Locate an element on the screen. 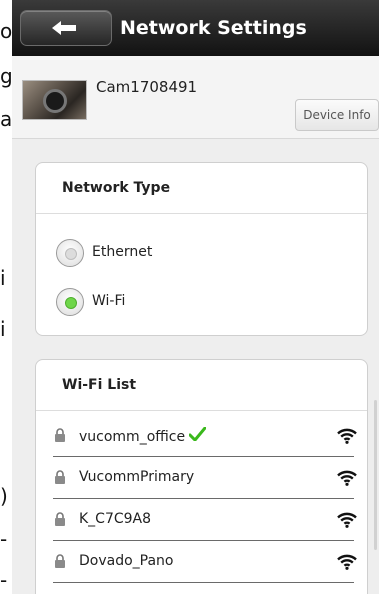 Image resolution: width=379 pixels, height=594 pixels. wifi-network-item: Dovado_Pano is located at coordinates (205, 562).